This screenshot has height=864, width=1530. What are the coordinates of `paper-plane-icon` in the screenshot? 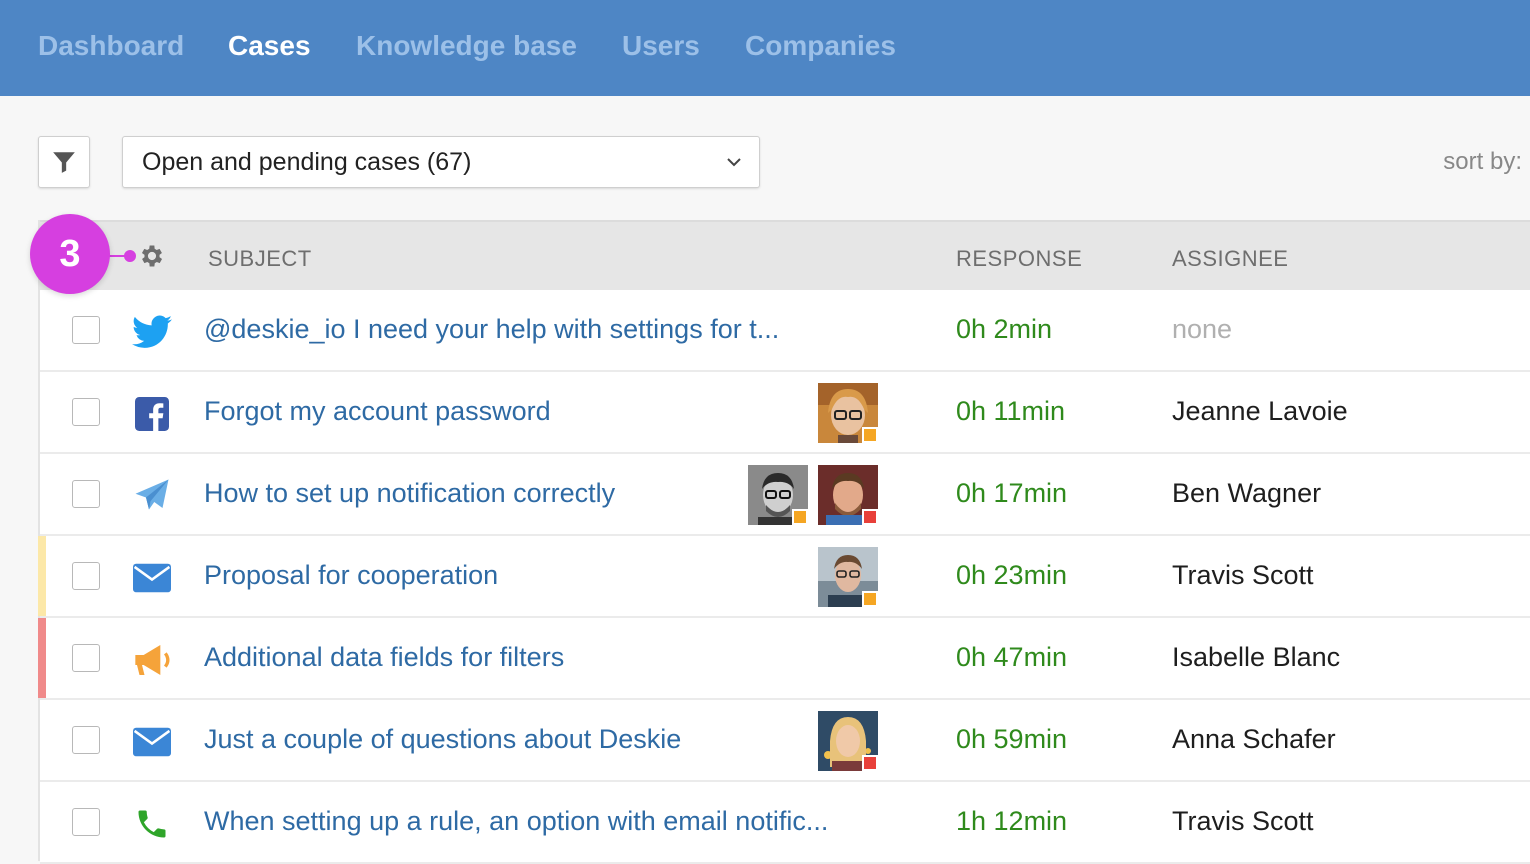 It's located at (152, 496).